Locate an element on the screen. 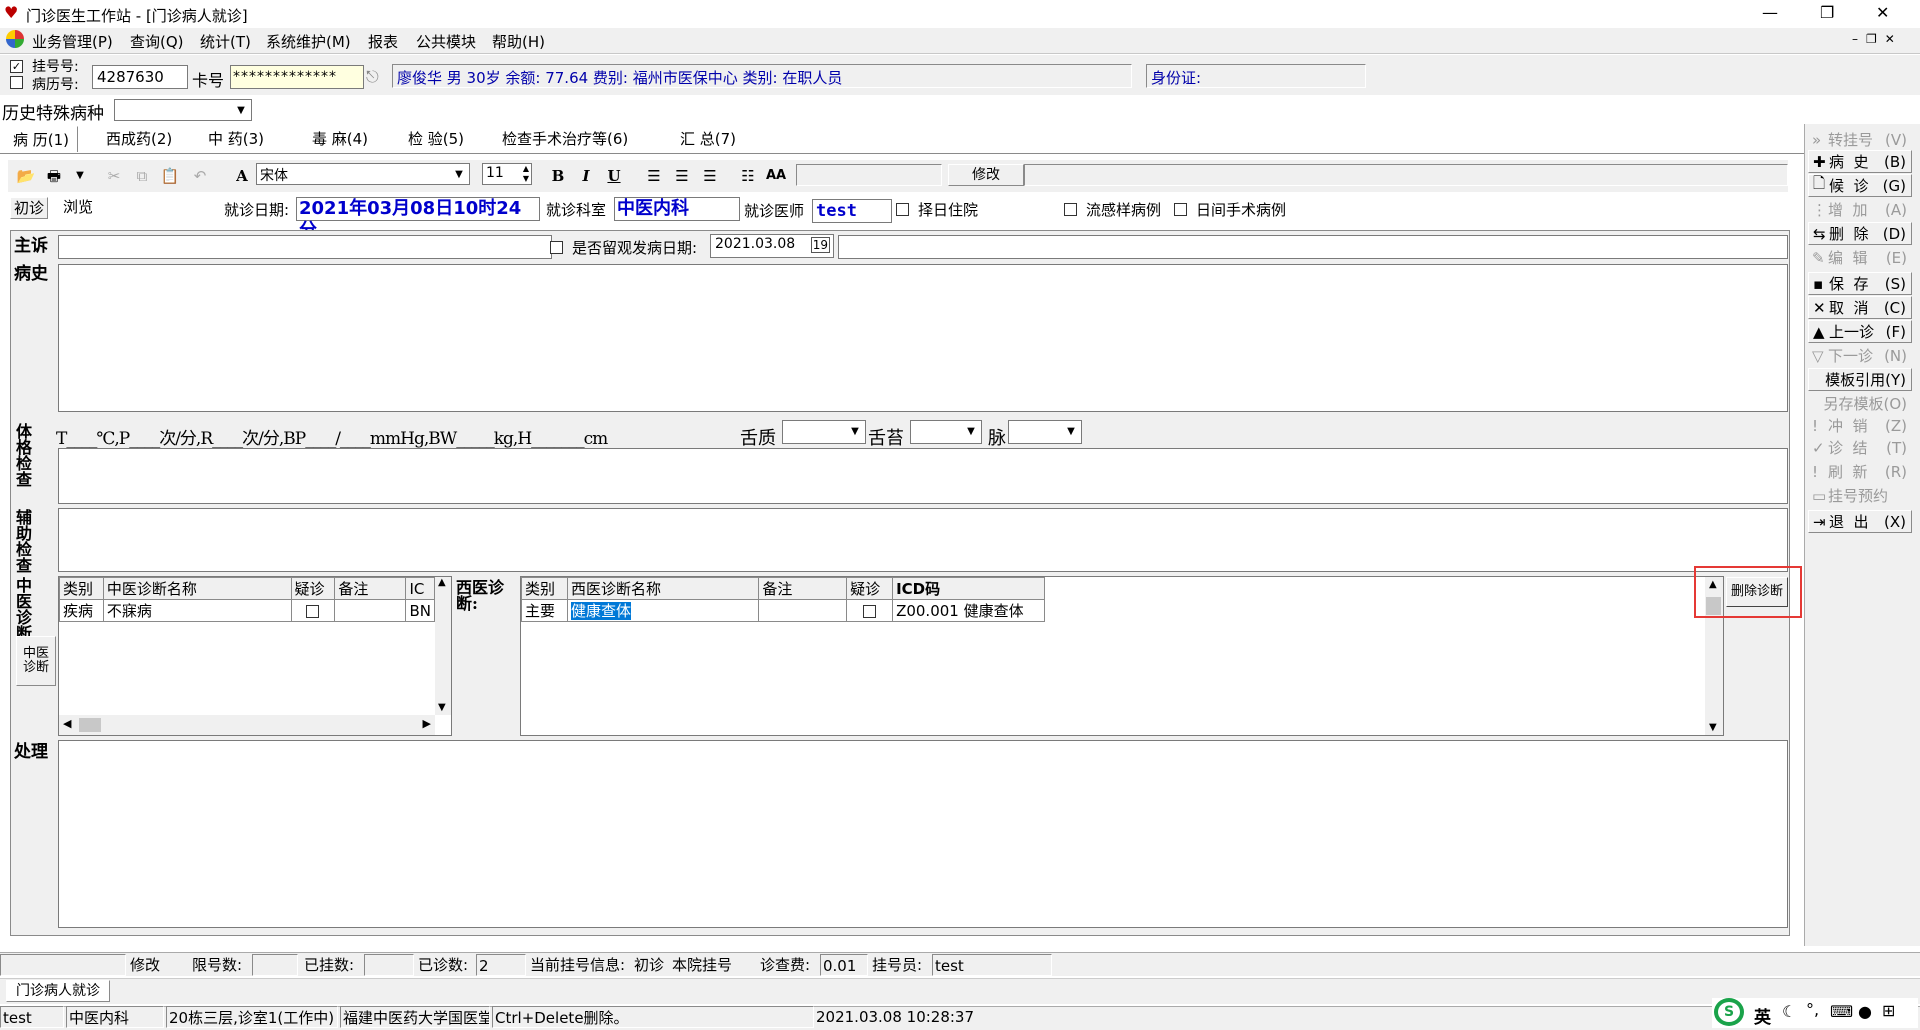  menu-item-stats: 统计(T) is located at coordinates (225, 41).